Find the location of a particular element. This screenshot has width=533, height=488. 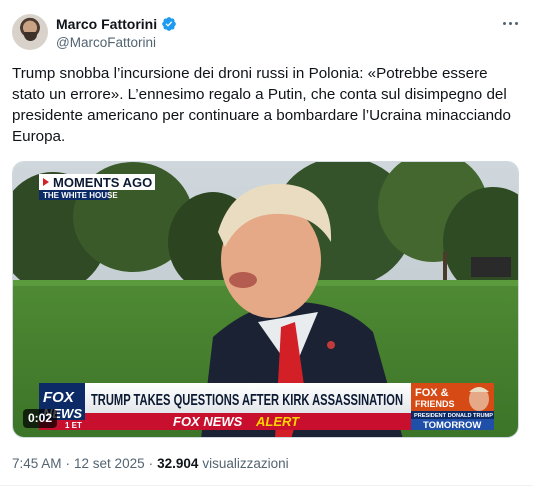

avatar is located at coordinates (30, 32).